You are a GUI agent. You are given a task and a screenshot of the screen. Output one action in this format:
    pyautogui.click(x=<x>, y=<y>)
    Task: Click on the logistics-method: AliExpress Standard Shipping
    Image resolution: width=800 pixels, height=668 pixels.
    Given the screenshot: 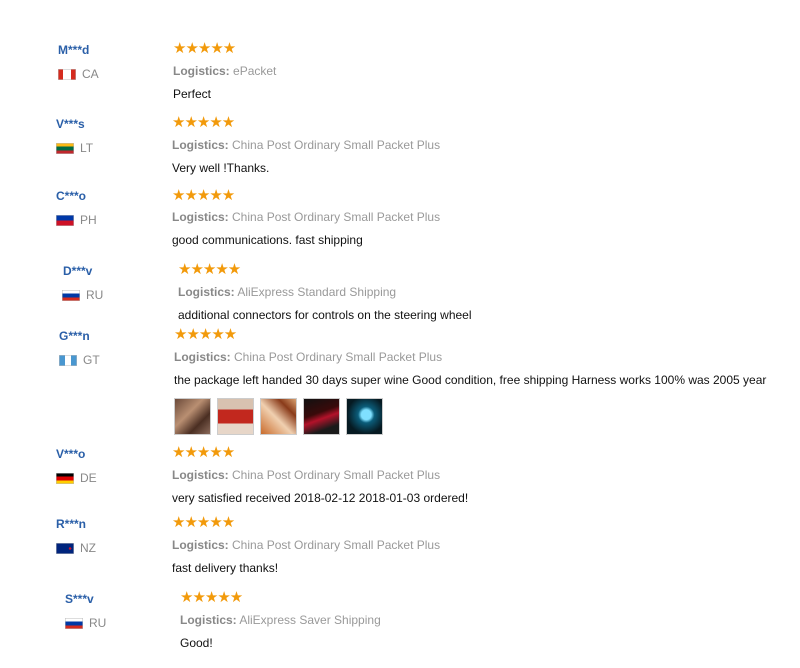 What is the action you would take?
    pyautogui.click(x=317, y=292)
    